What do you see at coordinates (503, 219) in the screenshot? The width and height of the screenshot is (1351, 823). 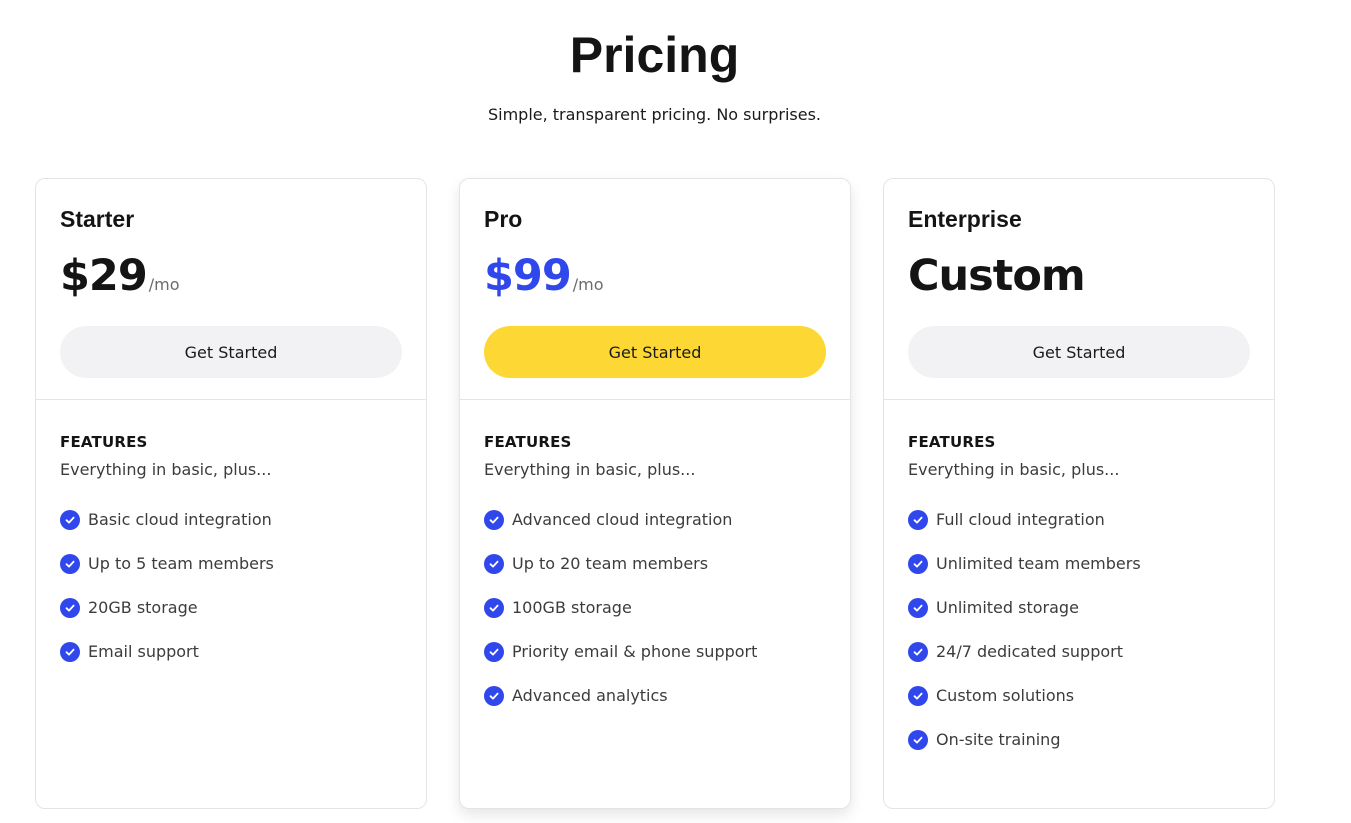 I see `plan-name: Pro` at bounding box center [503, 219].